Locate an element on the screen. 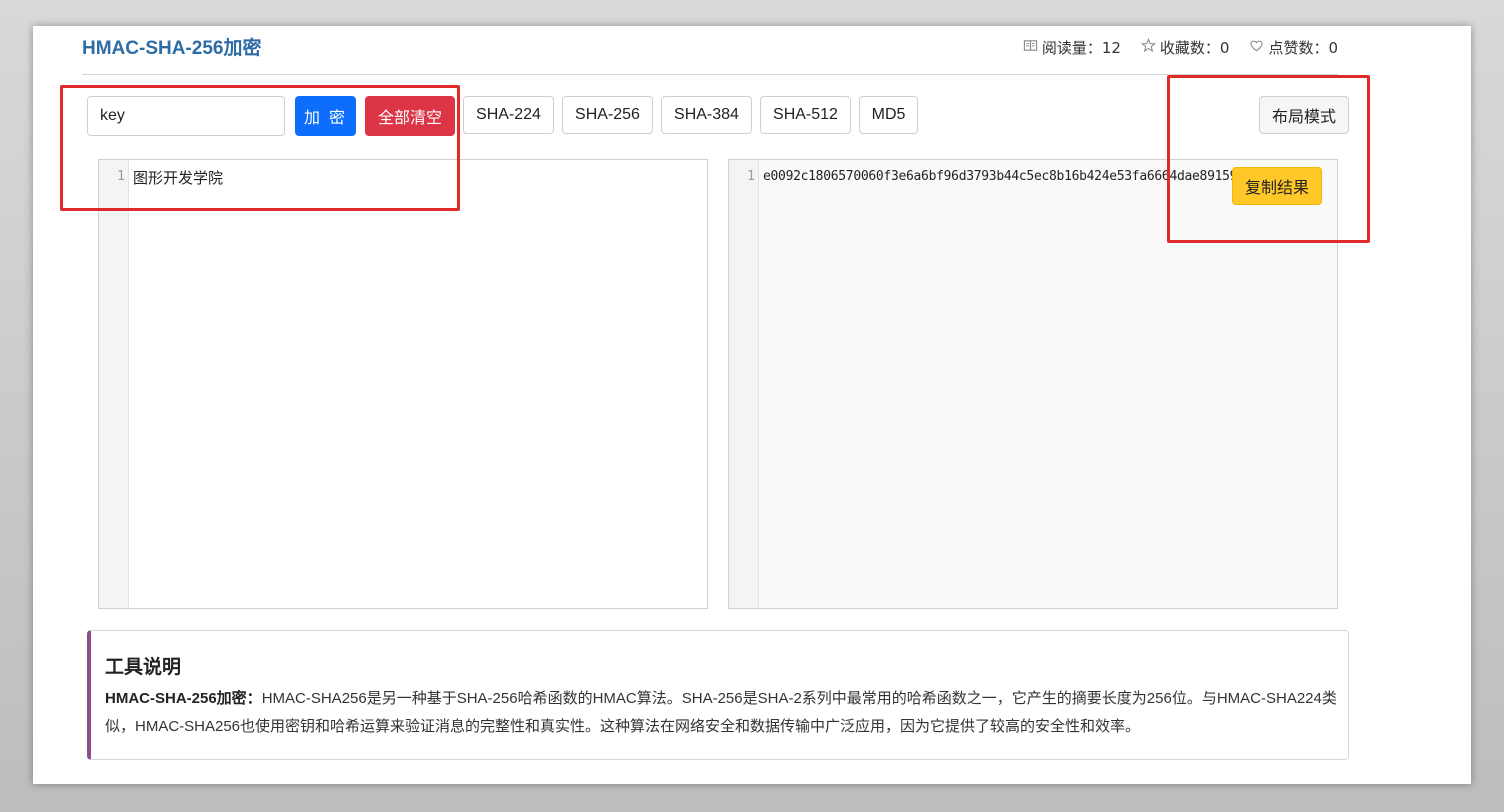  description-lead: HMAC-SHA-256加密： is located at coordinates (183, 698).